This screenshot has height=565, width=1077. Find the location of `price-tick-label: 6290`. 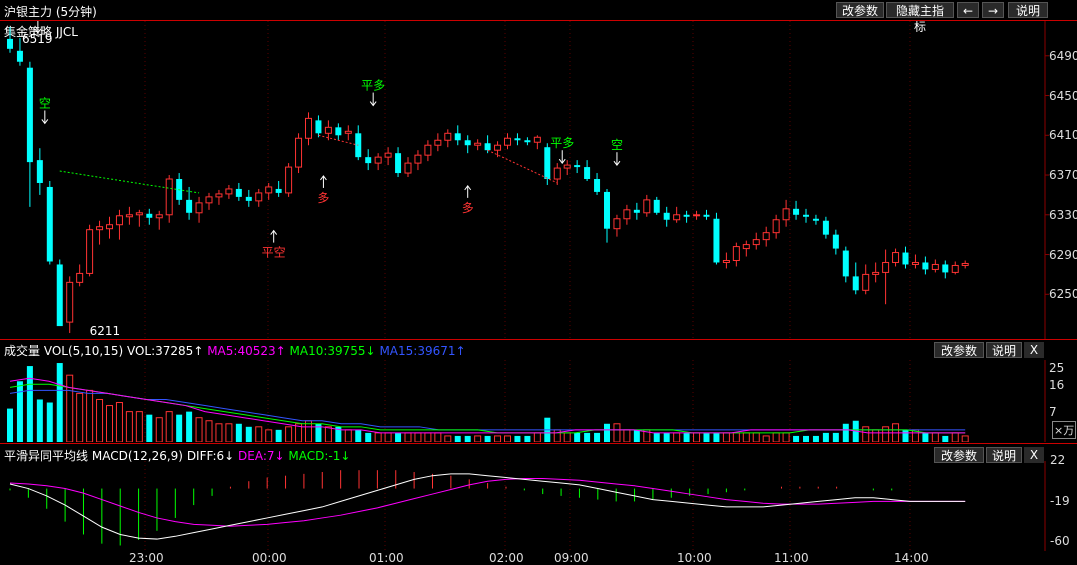

price-tick-label: 6290 is located at coordinates (1063, 254).